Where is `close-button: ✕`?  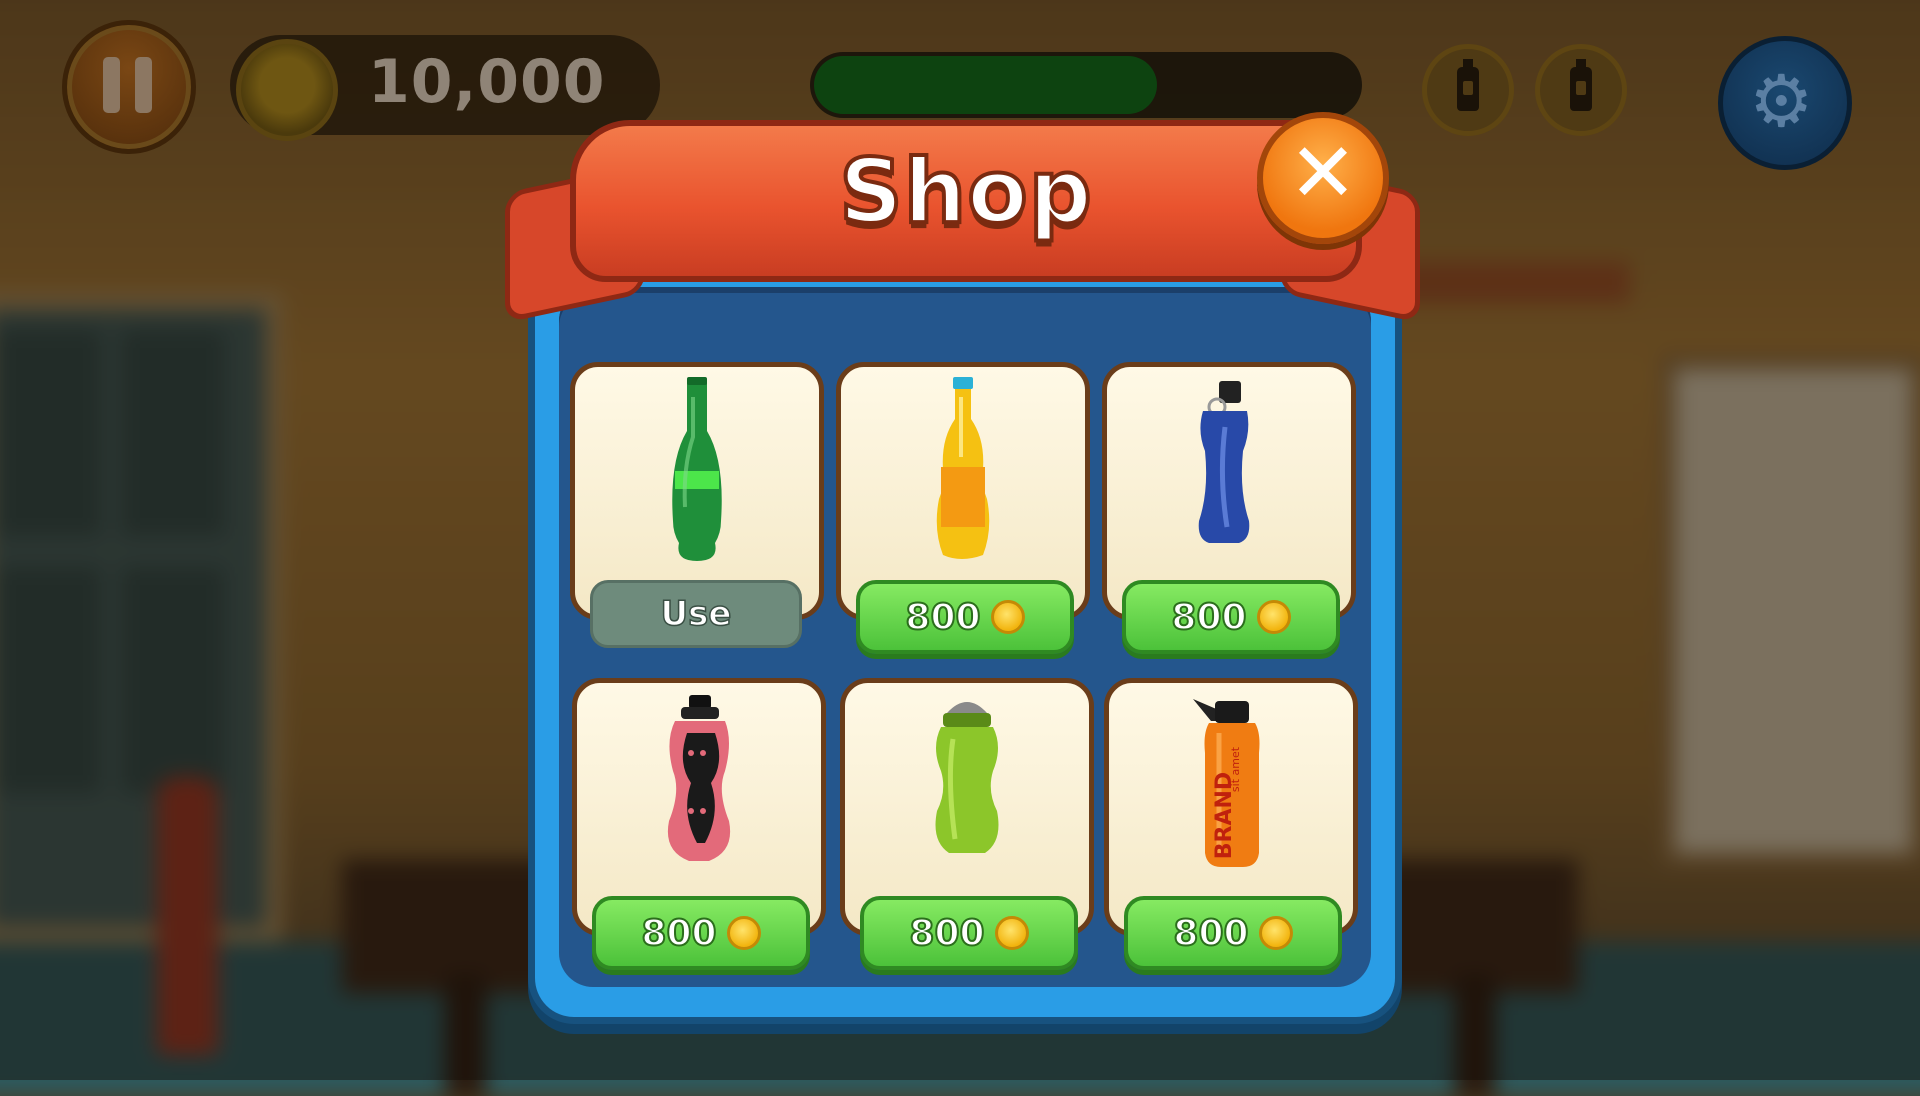
close-button: ✕ is located at coordinates (1323, 178).